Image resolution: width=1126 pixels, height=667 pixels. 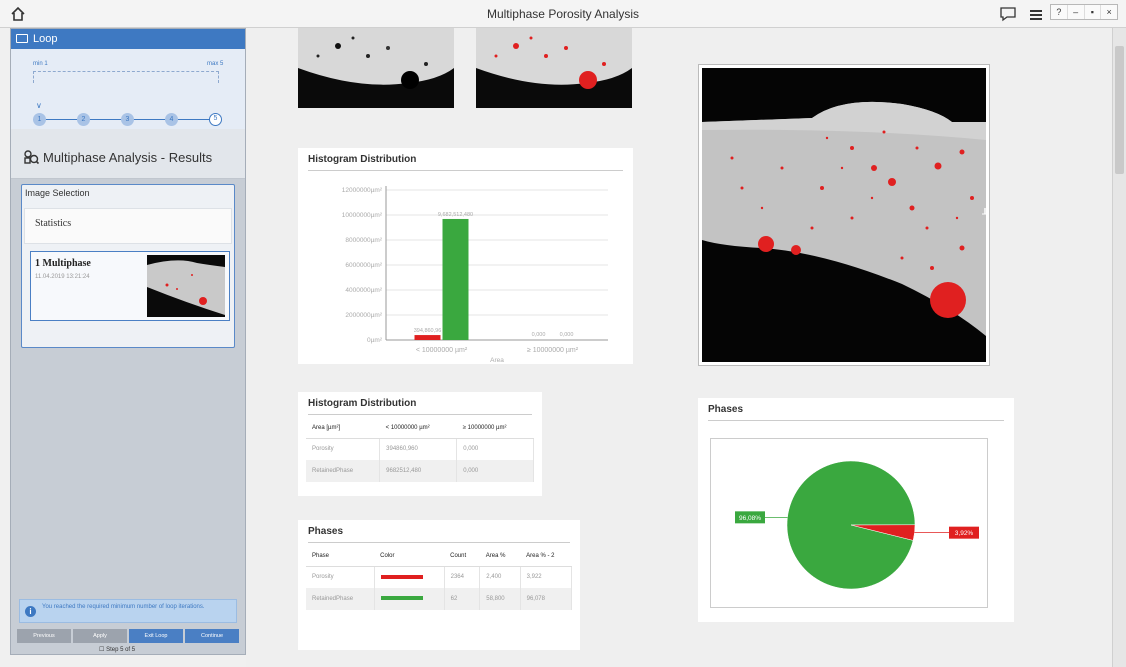 I want to click on segmented-image, so click(x=844, y=215).